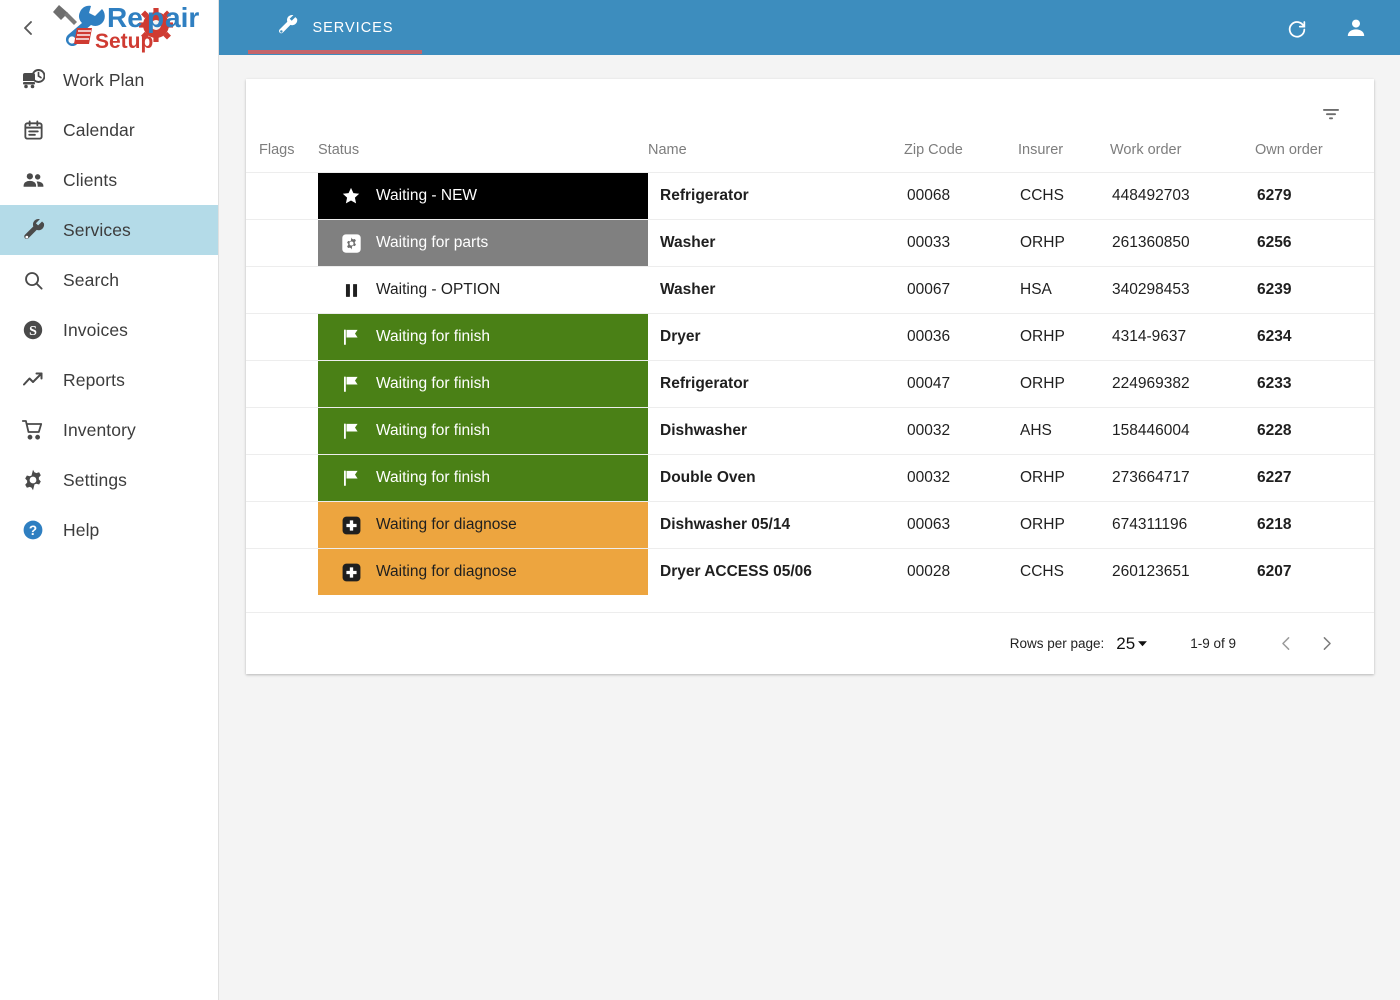 This screenshot has width=1400, height=1000. What do you see at coordinates (1151, 430) in the screenshot?
I see `cell-work: 158446004` at bounding box center [1151, 430].